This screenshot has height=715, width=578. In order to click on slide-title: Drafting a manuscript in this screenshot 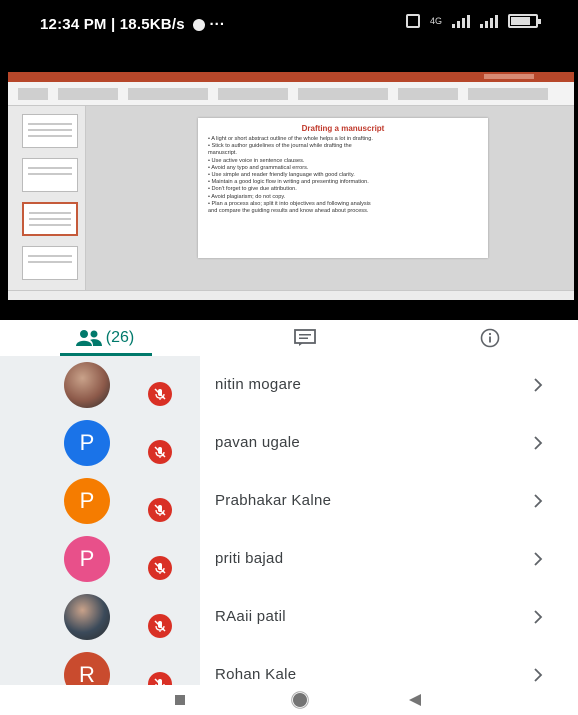, I will do `click(343, 128)`.